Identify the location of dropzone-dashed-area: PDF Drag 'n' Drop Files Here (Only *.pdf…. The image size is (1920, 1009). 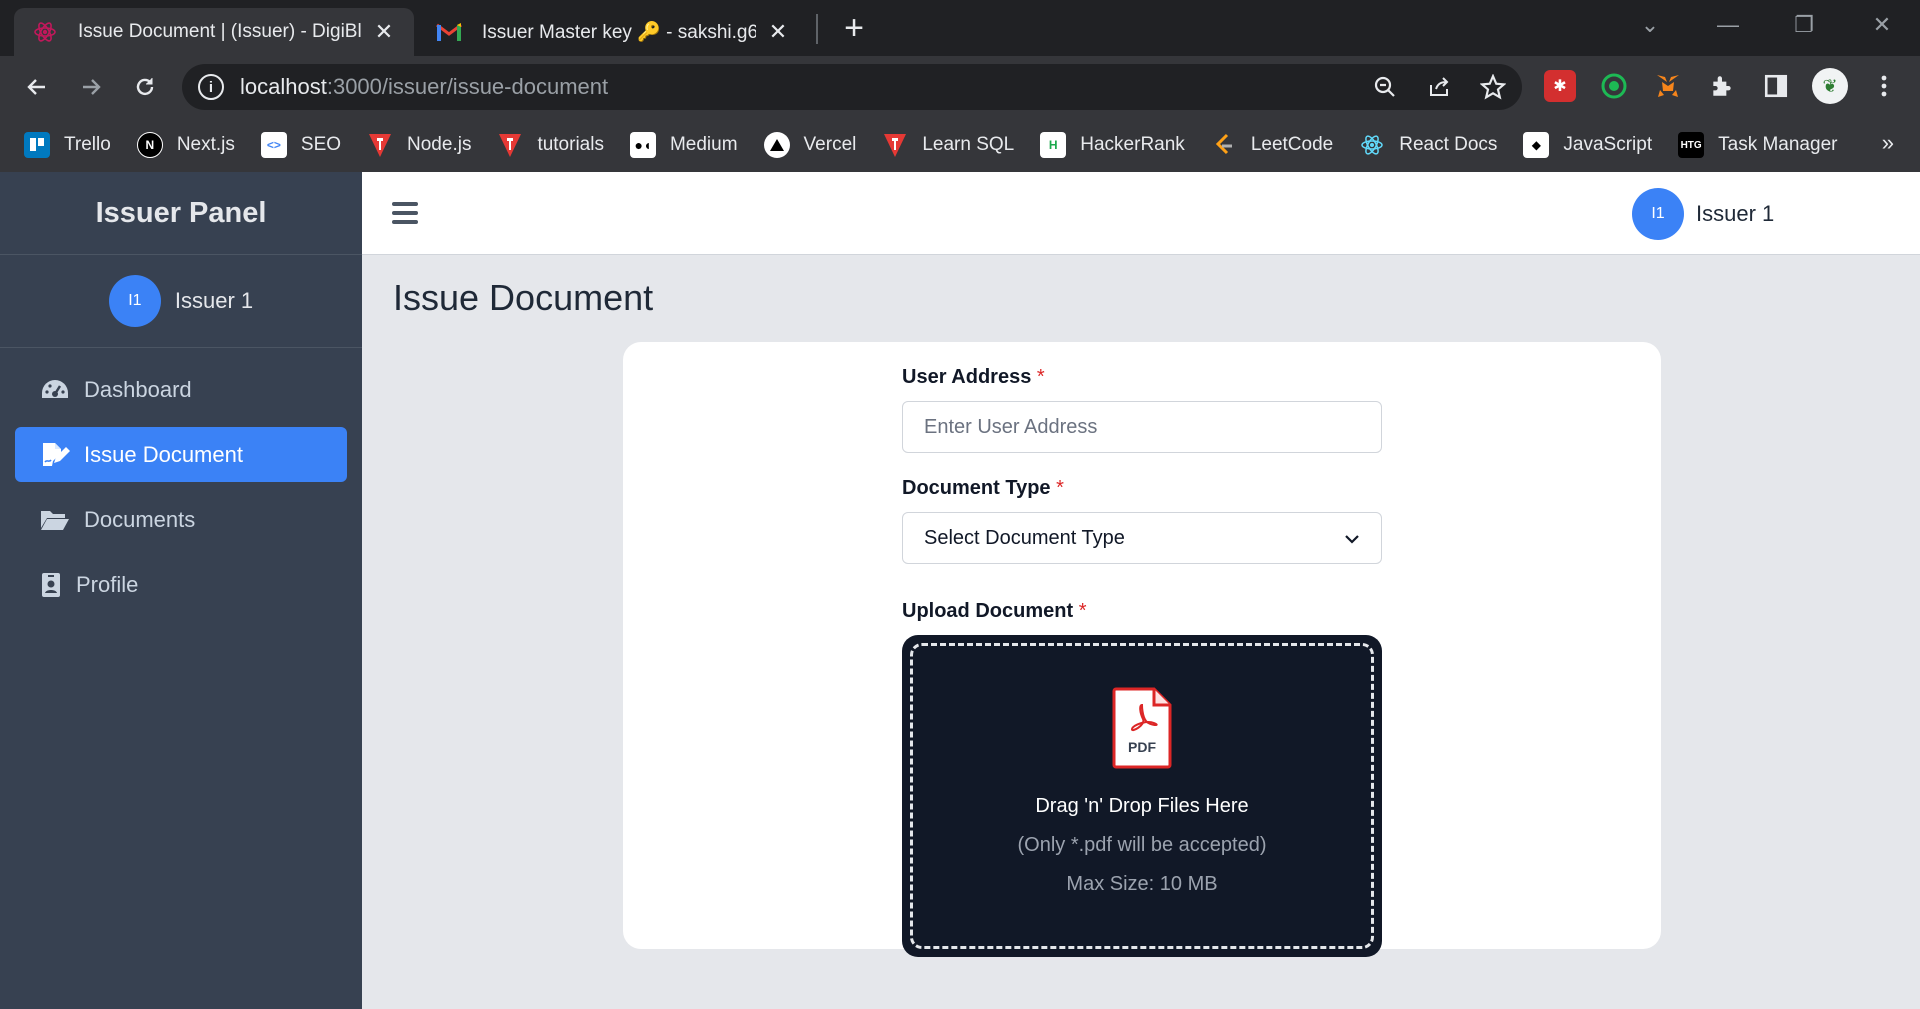
(1142, 796).